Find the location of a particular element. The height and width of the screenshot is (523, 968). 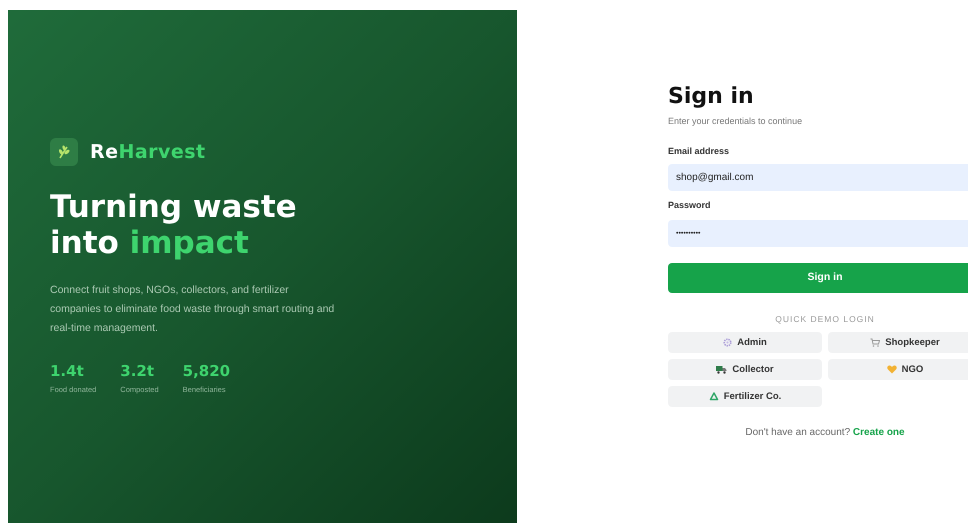

gear-icon is located at coordinates (727, 343).